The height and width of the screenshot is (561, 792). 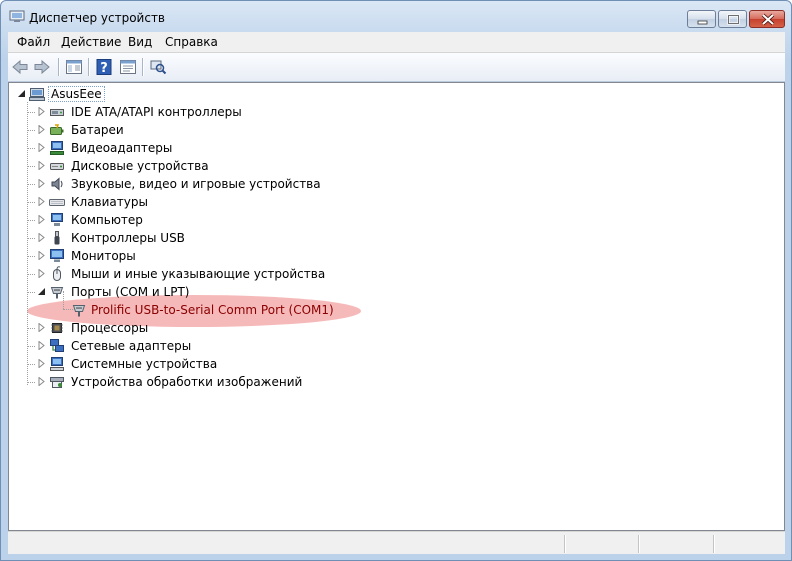 I want to click on tree-category-item: Клавиатуры, so click(x=396, y=202).